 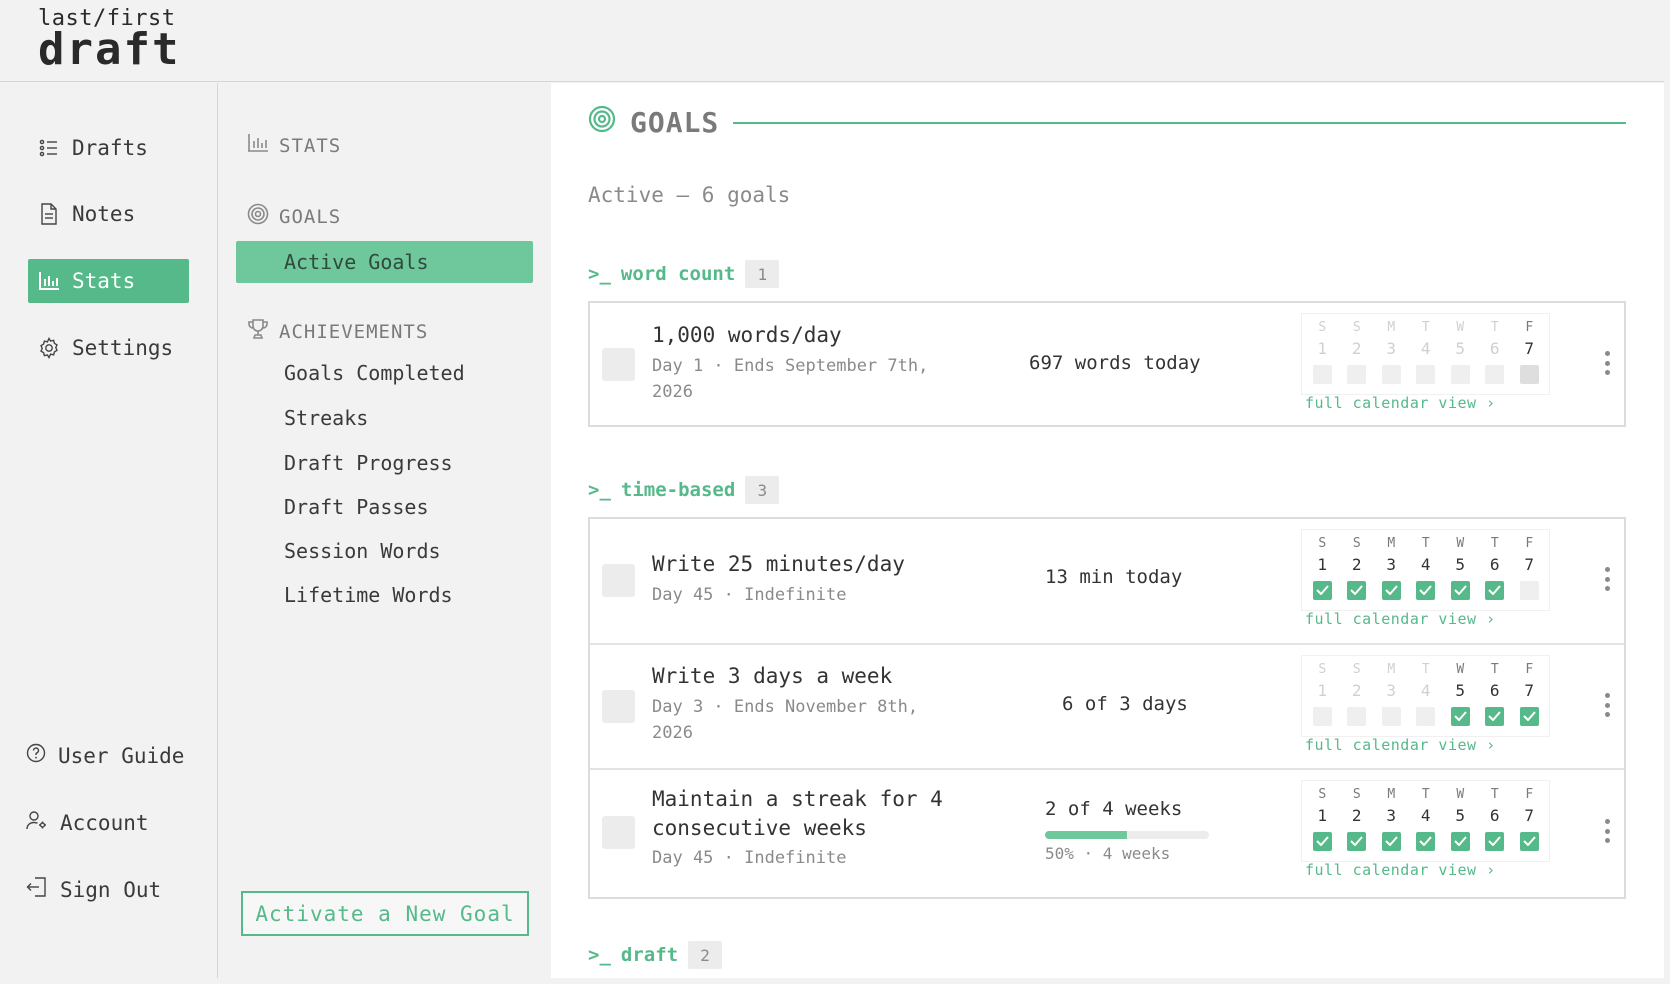 What do you see at coordinates (678, 274) in the screenshot?
I see `category-name: word count` at bounding box center [678, 274].